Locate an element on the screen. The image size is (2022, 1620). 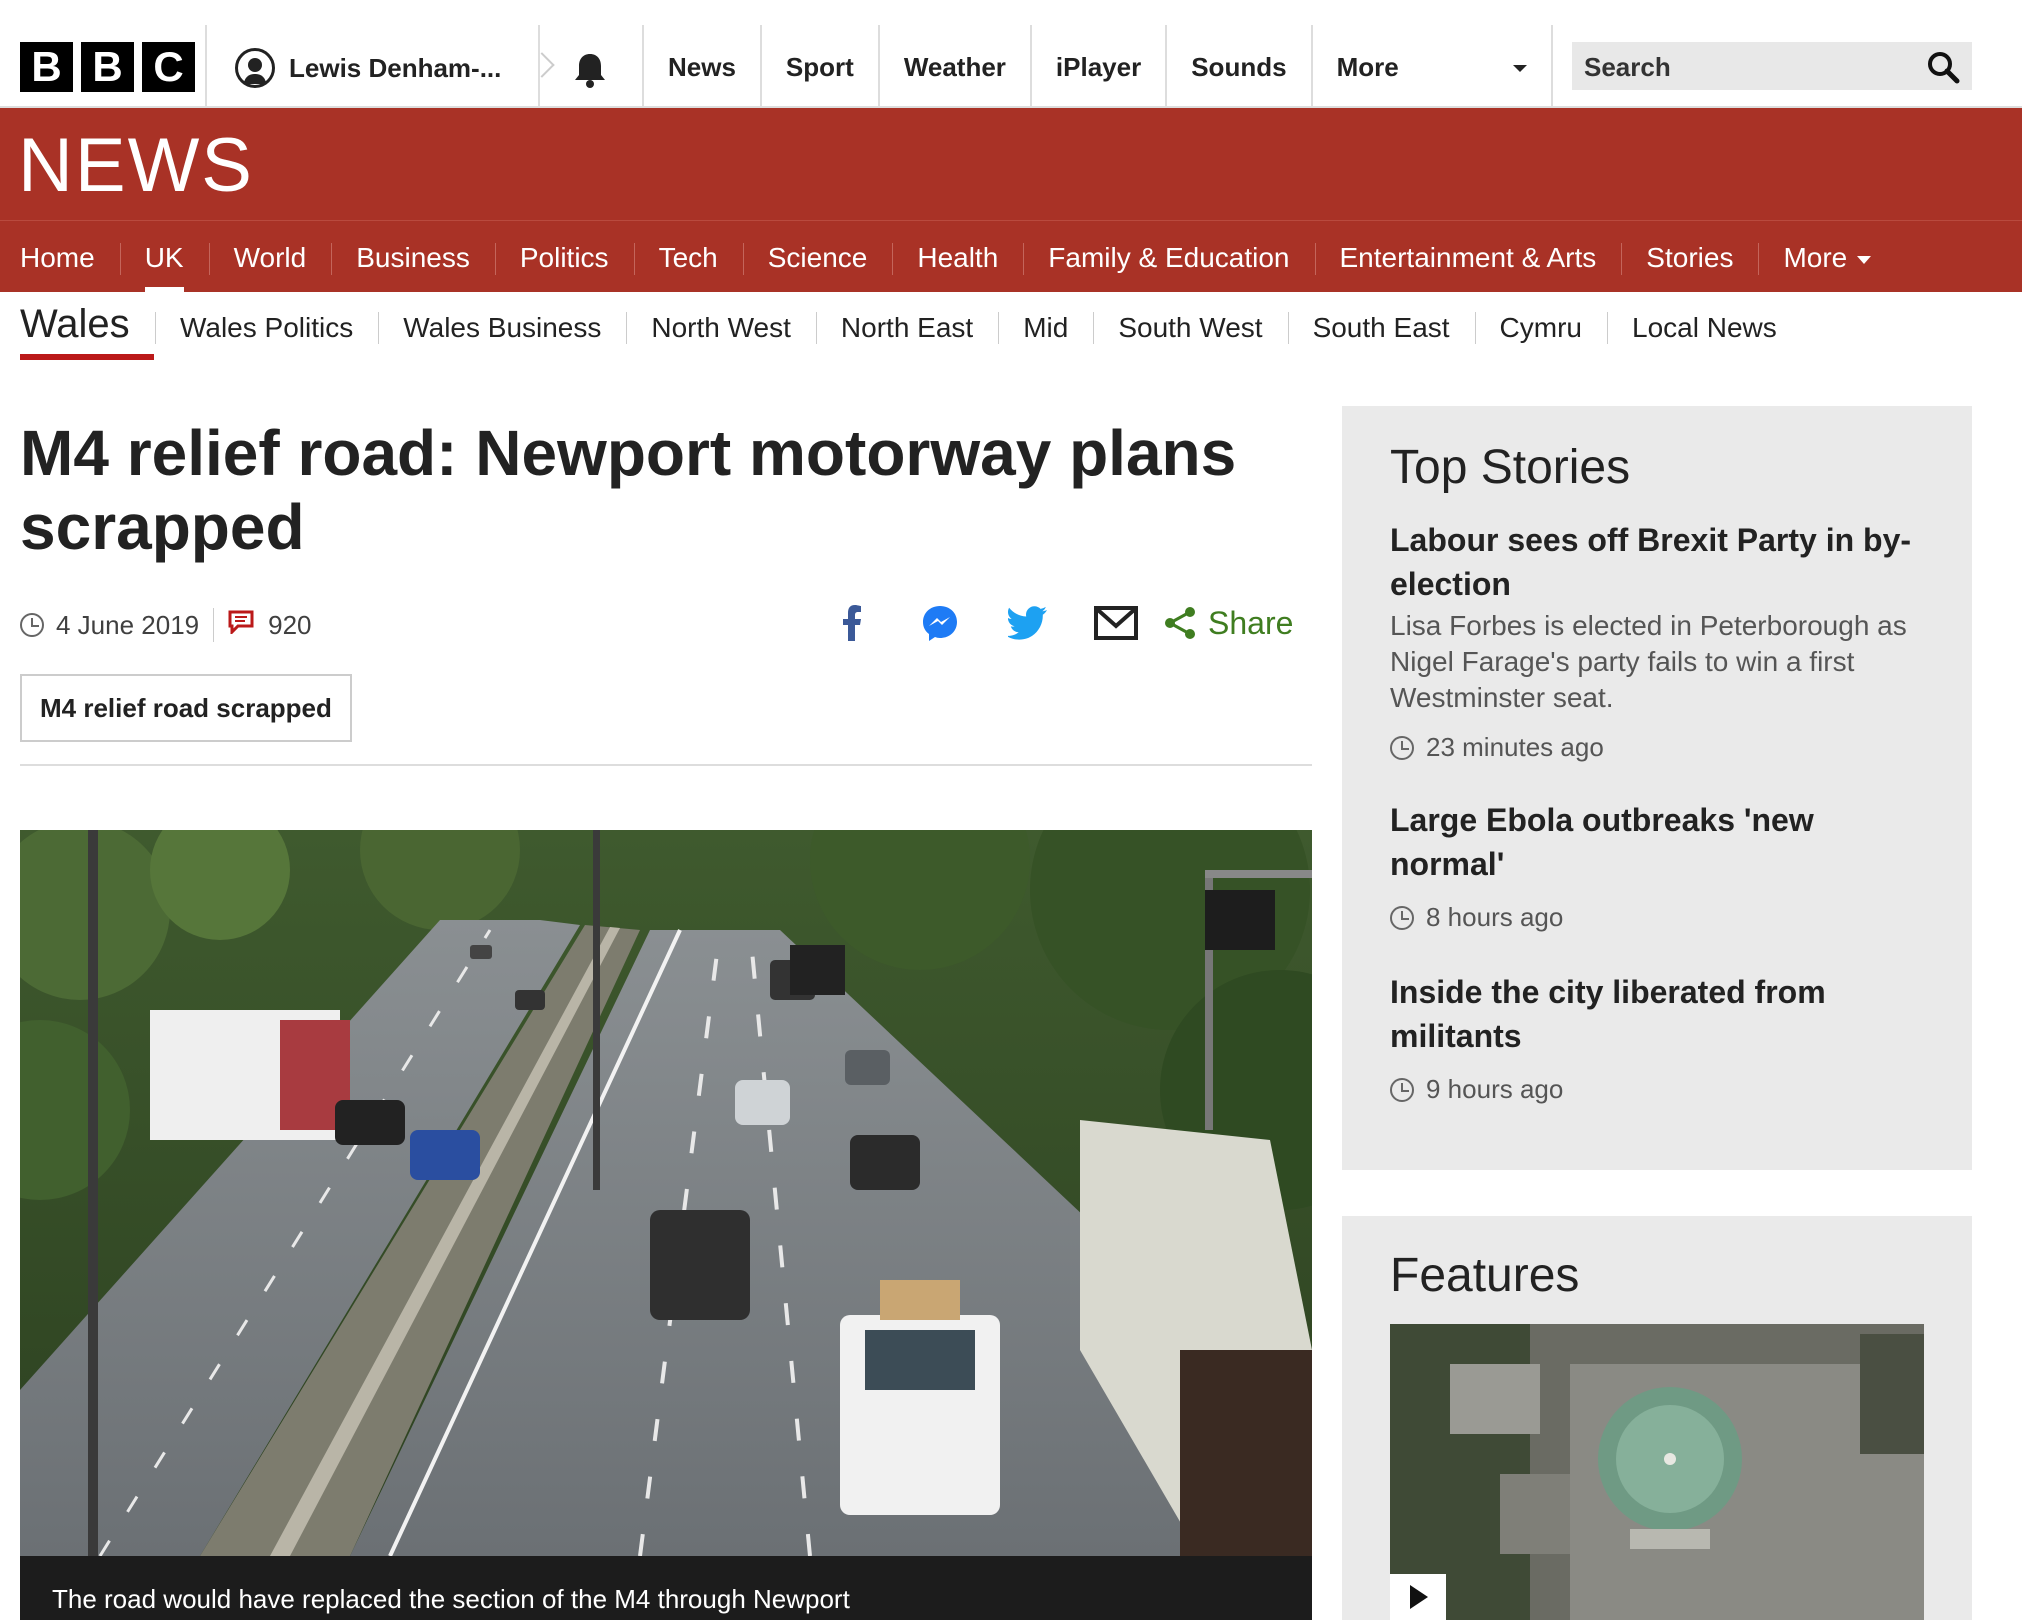
global-nav-iplayer: iPlayer is located at coordinates (1097, 66).